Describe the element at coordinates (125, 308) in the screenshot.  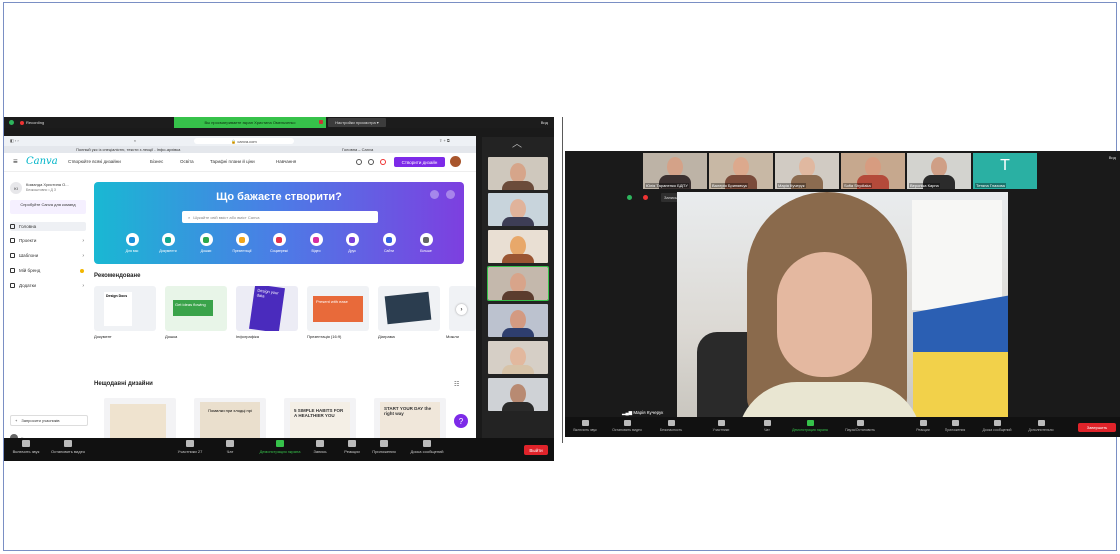
I see `rec-card-doc: Design Docs` at that location.